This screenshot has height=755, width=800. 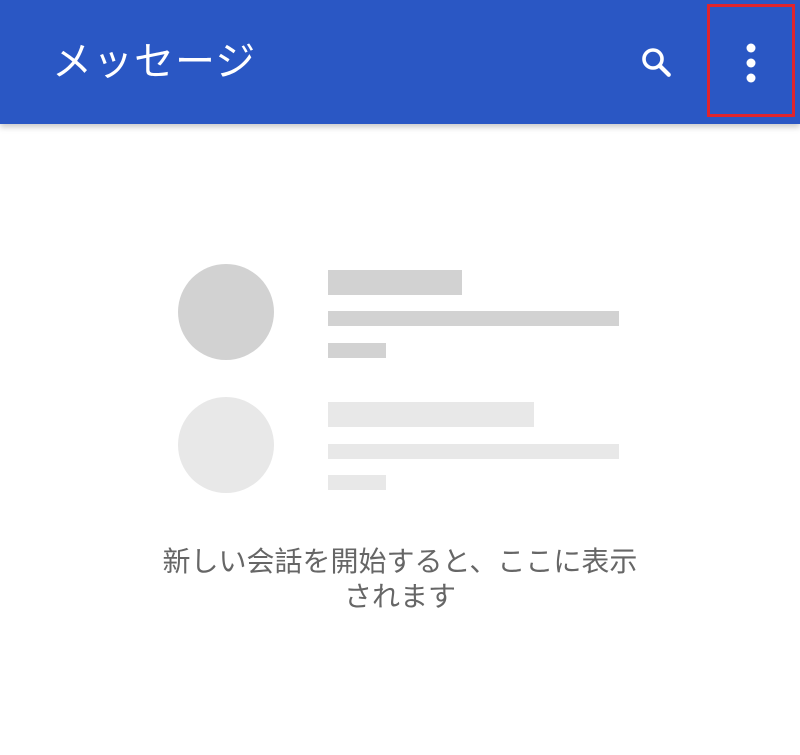 I want to click on more-options-button, so click(x=751, y=60).